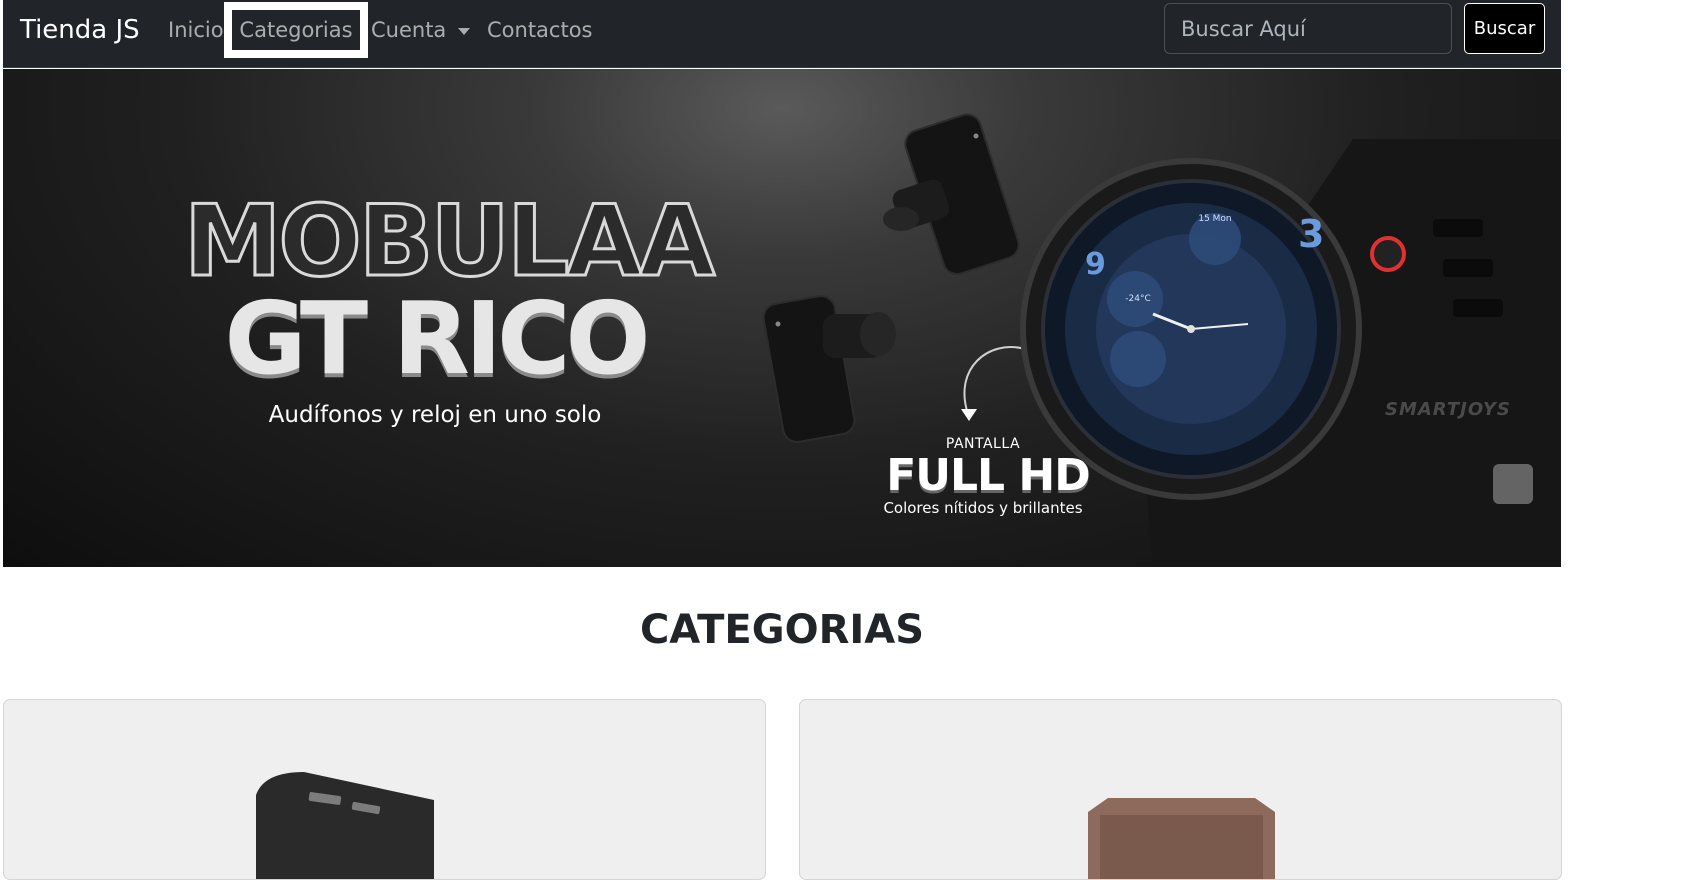 The height and width of the screenshot is (880, 1684). Describe the element at coordinates (80, 30) in the screenshot. I see `brand-logo: Tienda JS` at that location.